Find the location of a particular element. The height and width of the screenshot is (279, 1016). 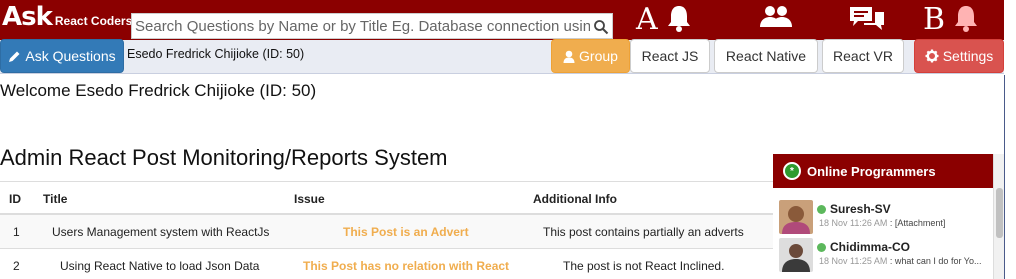

list-item: Suresh-SV 18 Nov 11:26 AM : [Attachment] is located at coordinates (884, 217).